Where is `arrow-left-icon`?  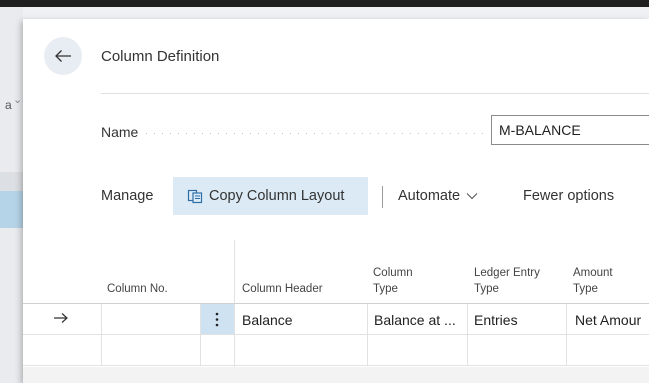
arrow-left-icon is located at coordinates (63, 56).